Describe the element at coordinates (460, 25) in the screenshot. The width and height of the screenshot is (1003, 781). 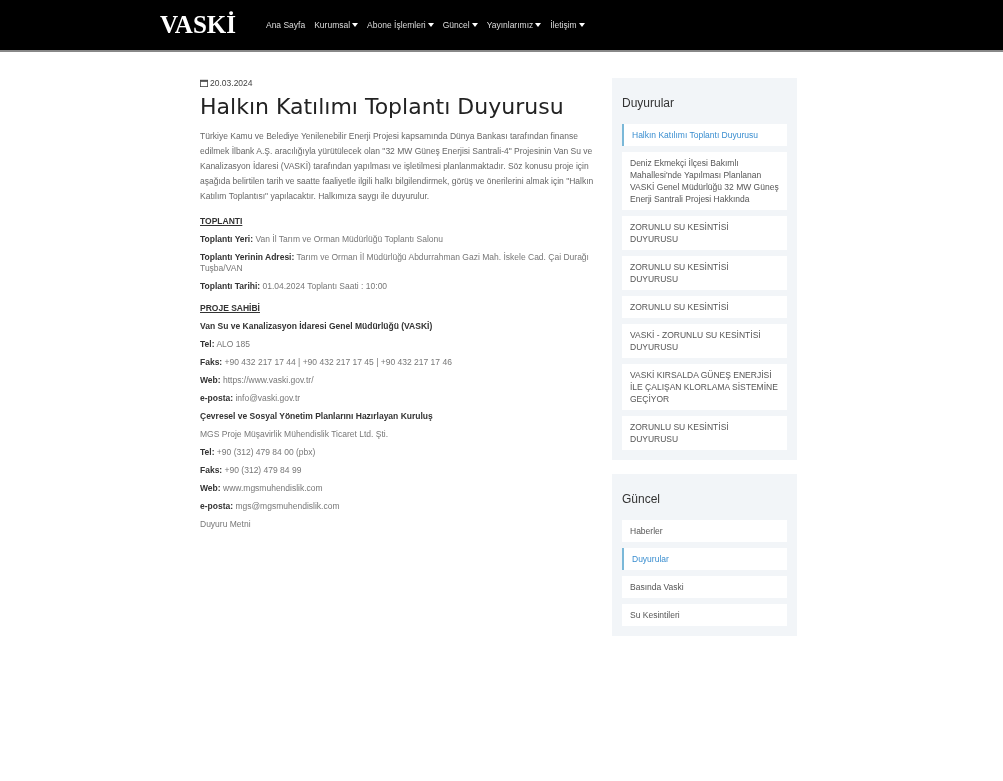
I see `nav-link: Güncel` at that location.